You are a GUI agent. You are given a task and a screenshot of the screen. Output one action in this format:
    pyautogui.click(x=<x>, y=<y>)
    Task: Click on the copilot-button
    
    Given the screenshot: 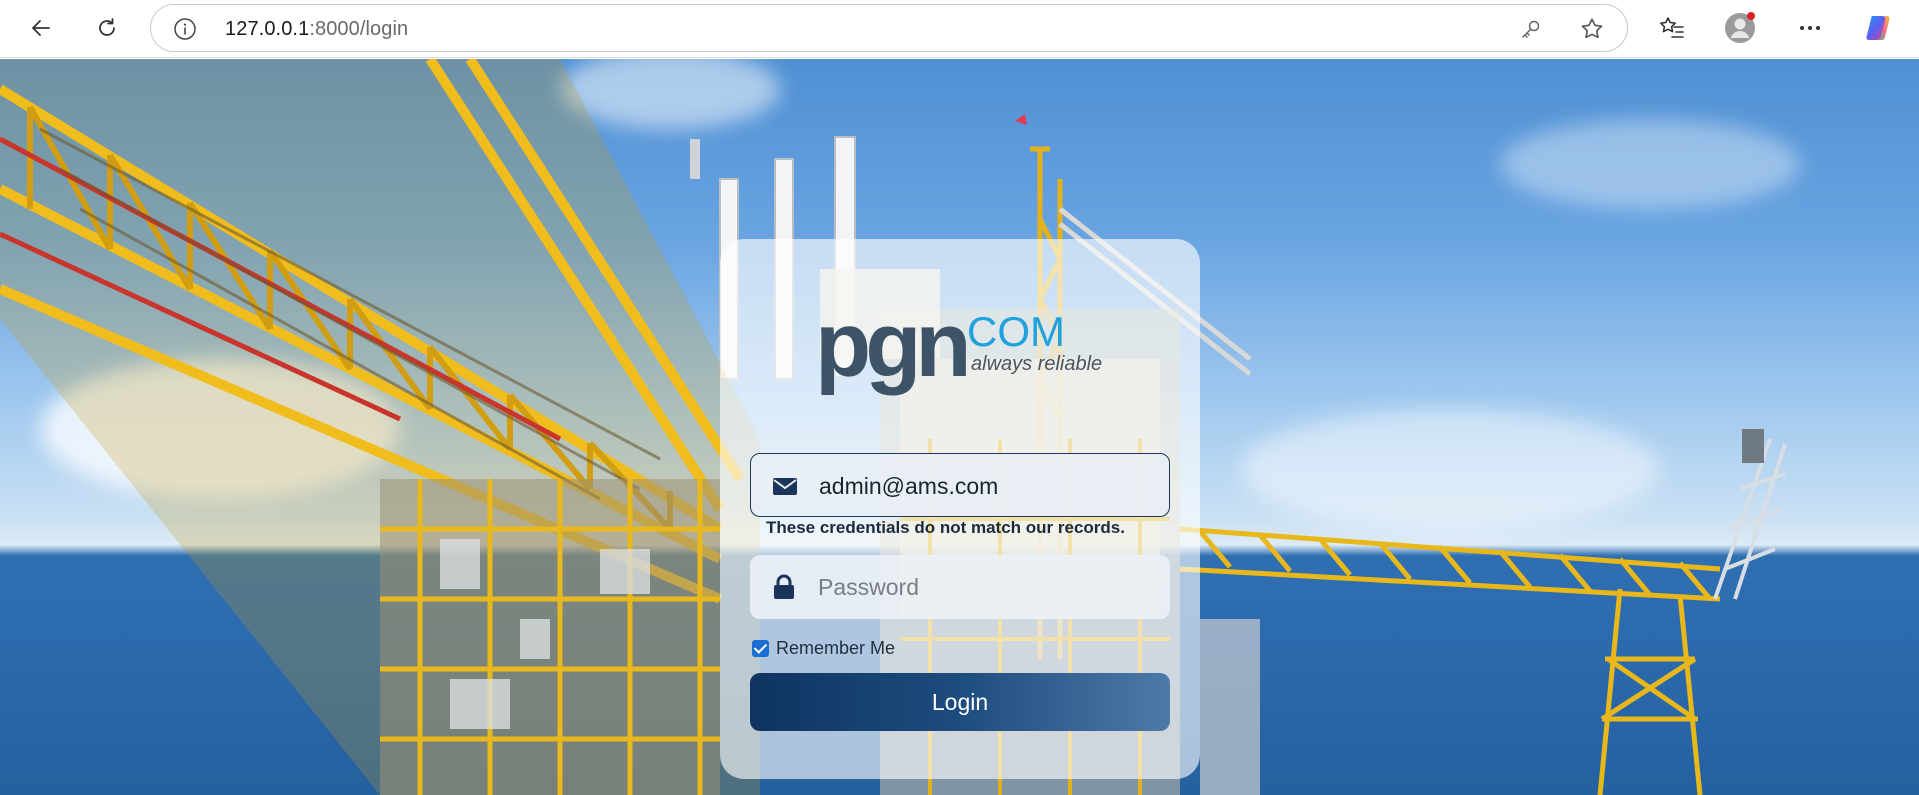 What is the action you would take?
    pyautogui.click(x=1880, y=28)
    